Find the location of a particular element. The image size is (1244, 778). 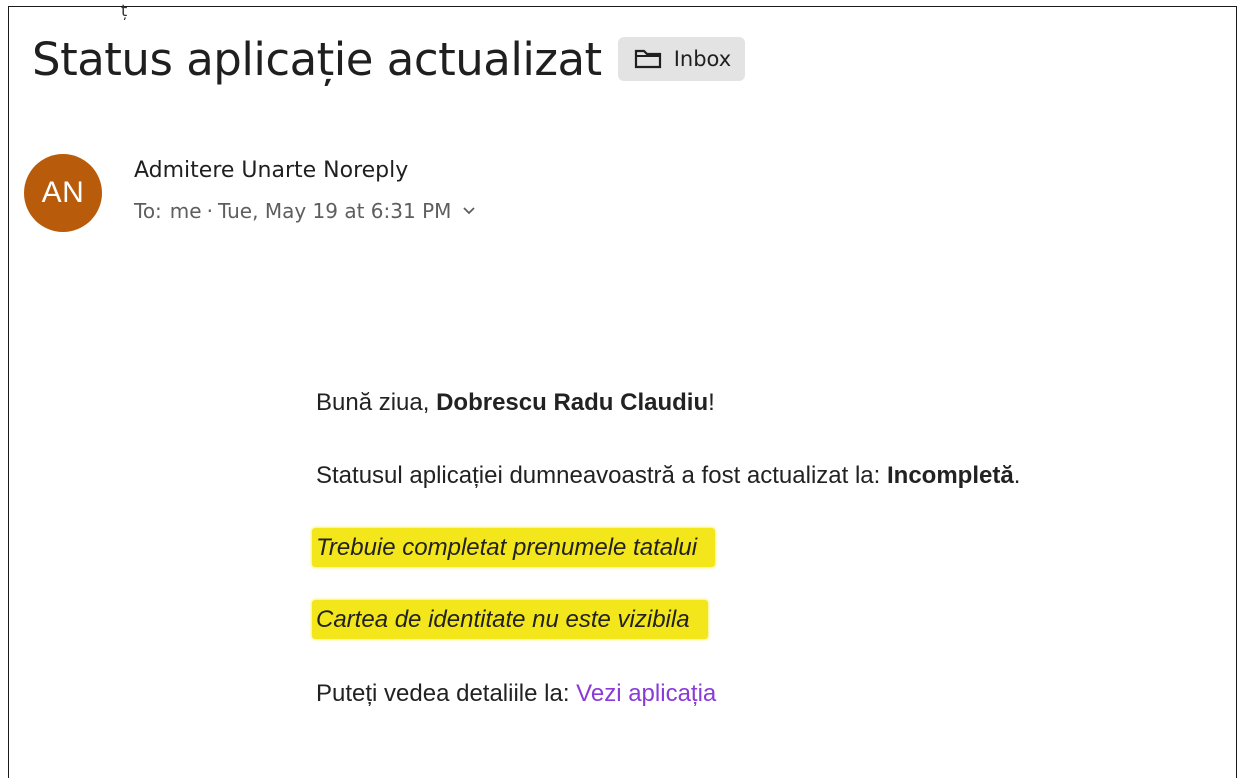

subject-row: Status aplicație actualizat Inbox is located at coordinates (389, 59).